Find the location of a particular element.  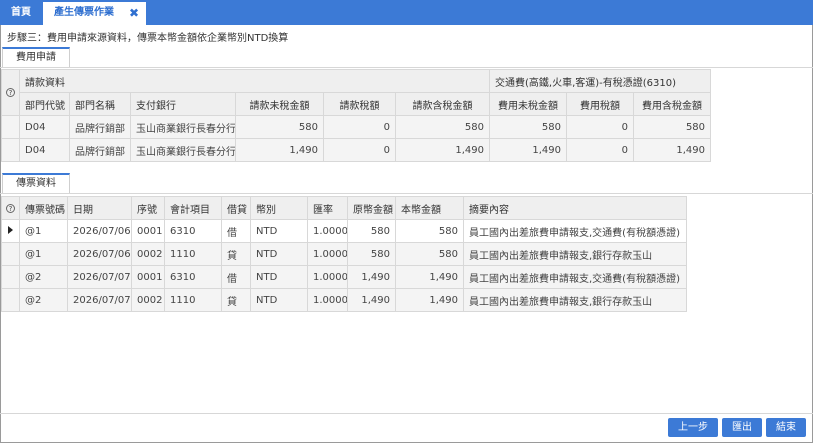

column-header: 序號 is located at coordinates (148, 208).